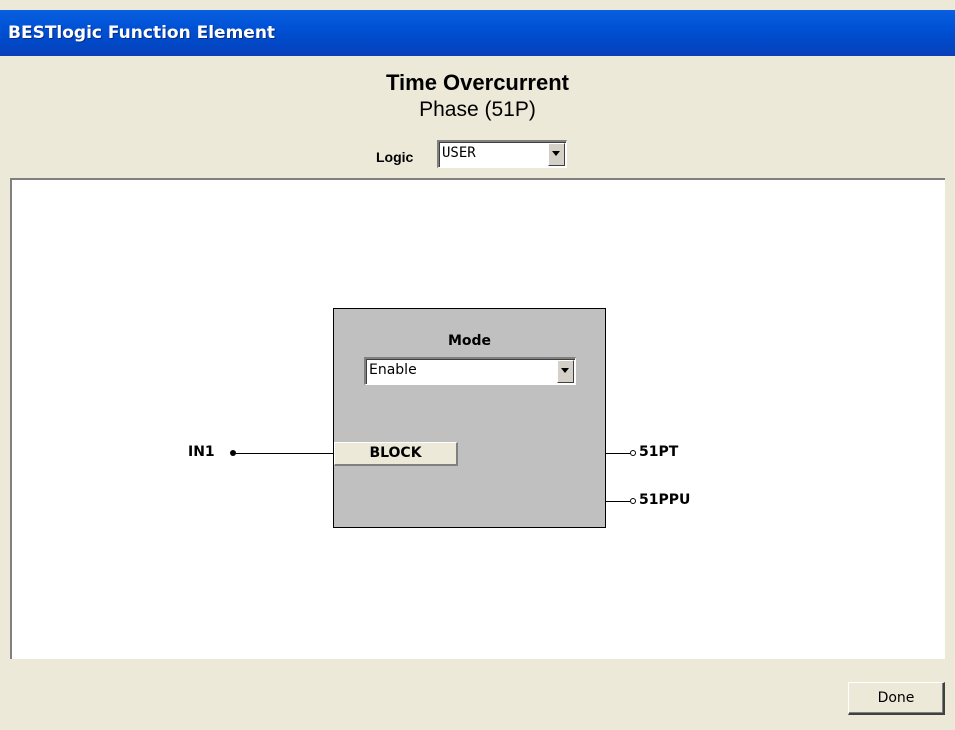  I want to click on logic-dropdown-button, so click(556, 154).